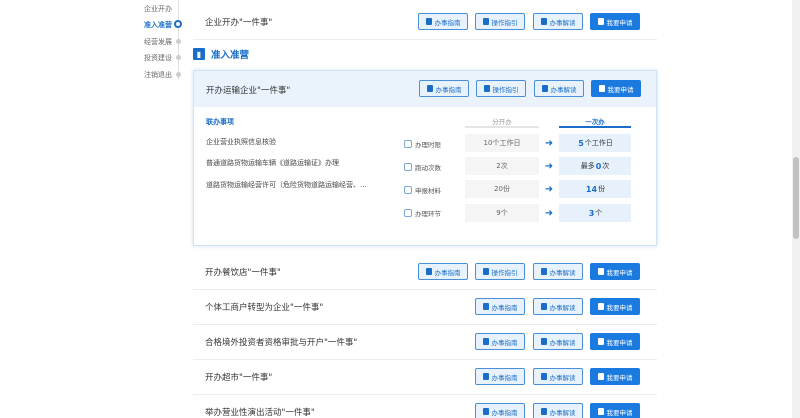 Image resolution: width=800 pixels, height=418 pixels. I want to click on trips-icon, so click(408, 167).